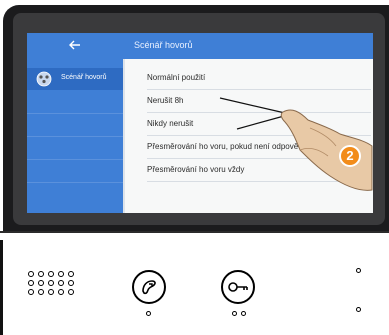 This screenshot has height=335, width=389. Describe the element at coordinates (1, 287) in the screenshot. I see `device-edge` at that location.